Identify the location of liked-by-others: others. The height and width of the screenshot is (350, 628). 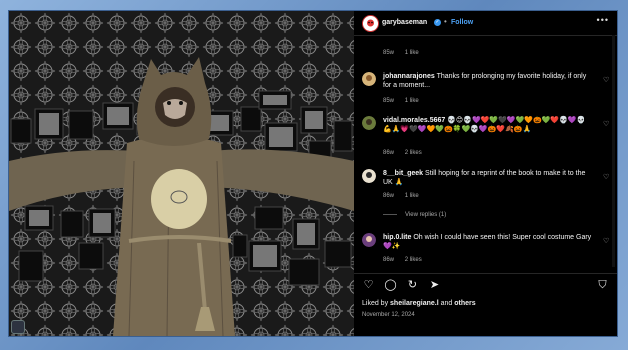
(464, 303).